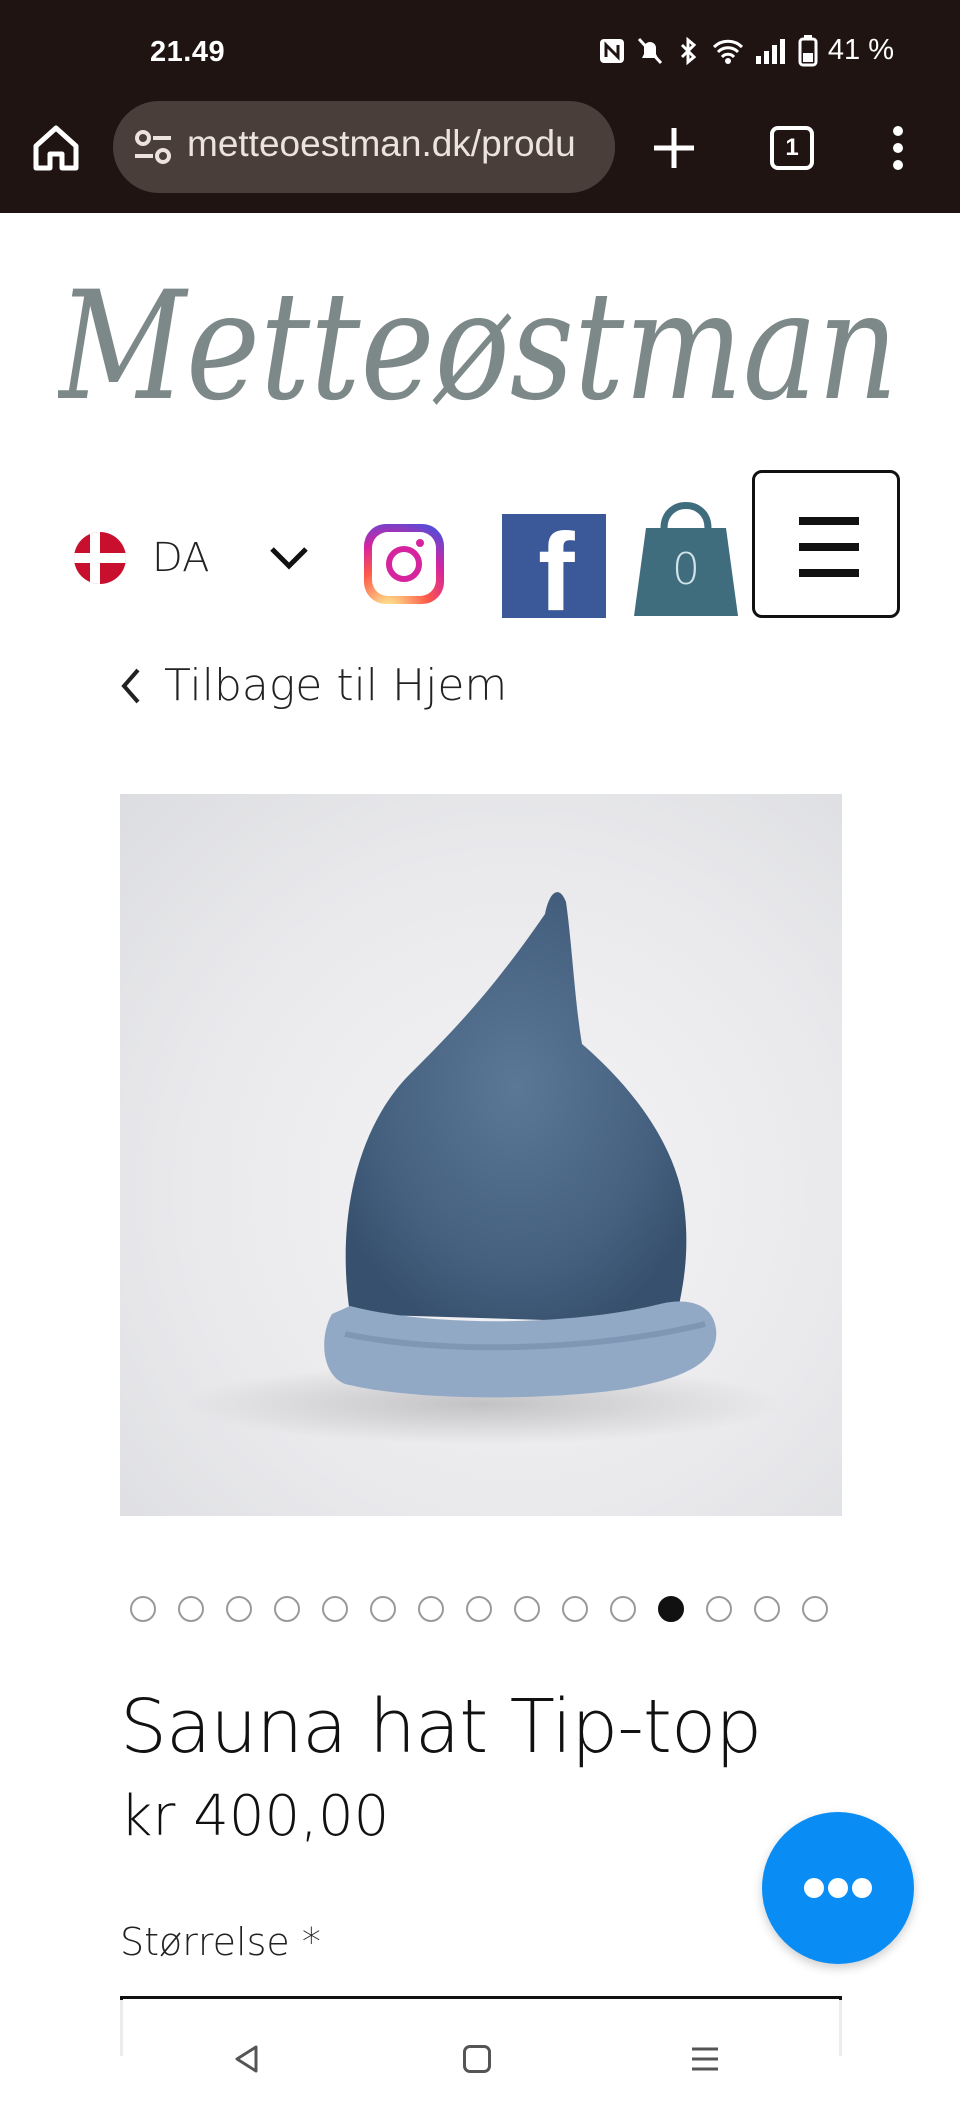  I want to click on product-price: kr 400,00, so click(255, 1816).